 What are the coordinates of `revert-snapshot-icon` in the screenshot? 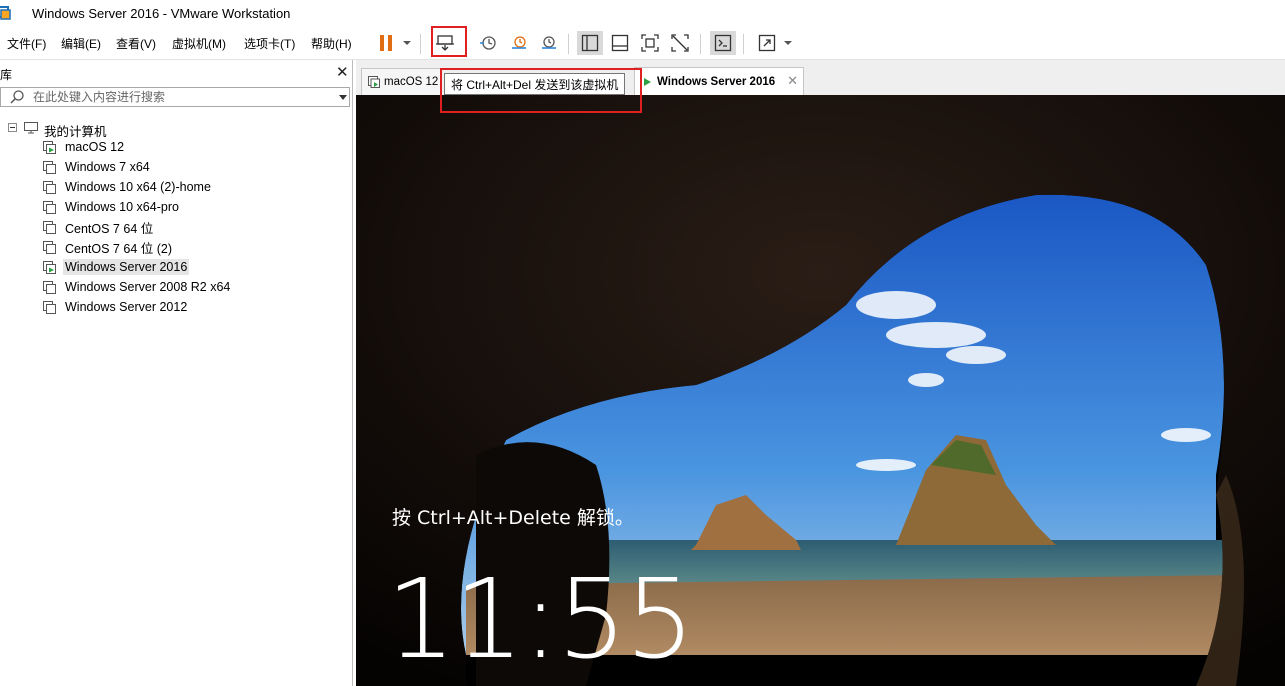 It's located at (519, 42).